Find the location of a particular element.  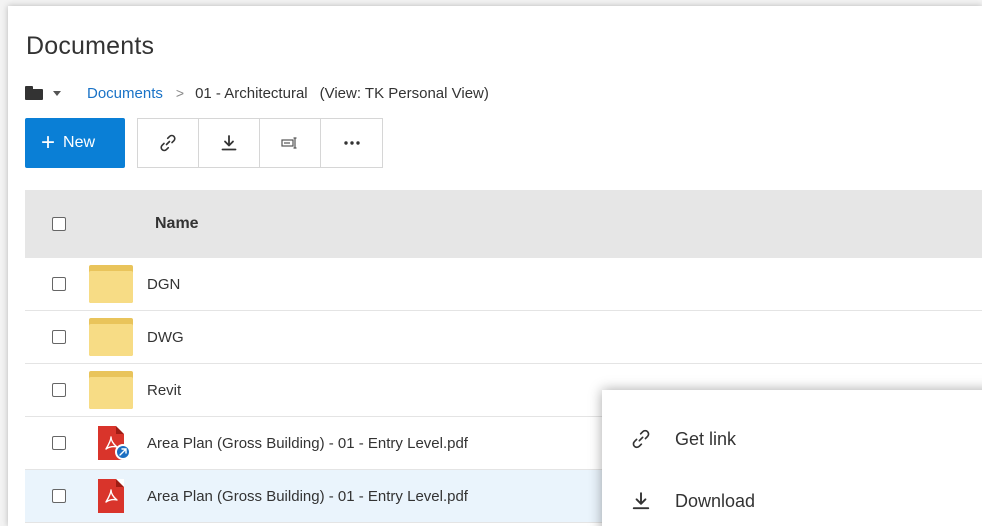

copy-link-button is located at coordinates (168, 143).